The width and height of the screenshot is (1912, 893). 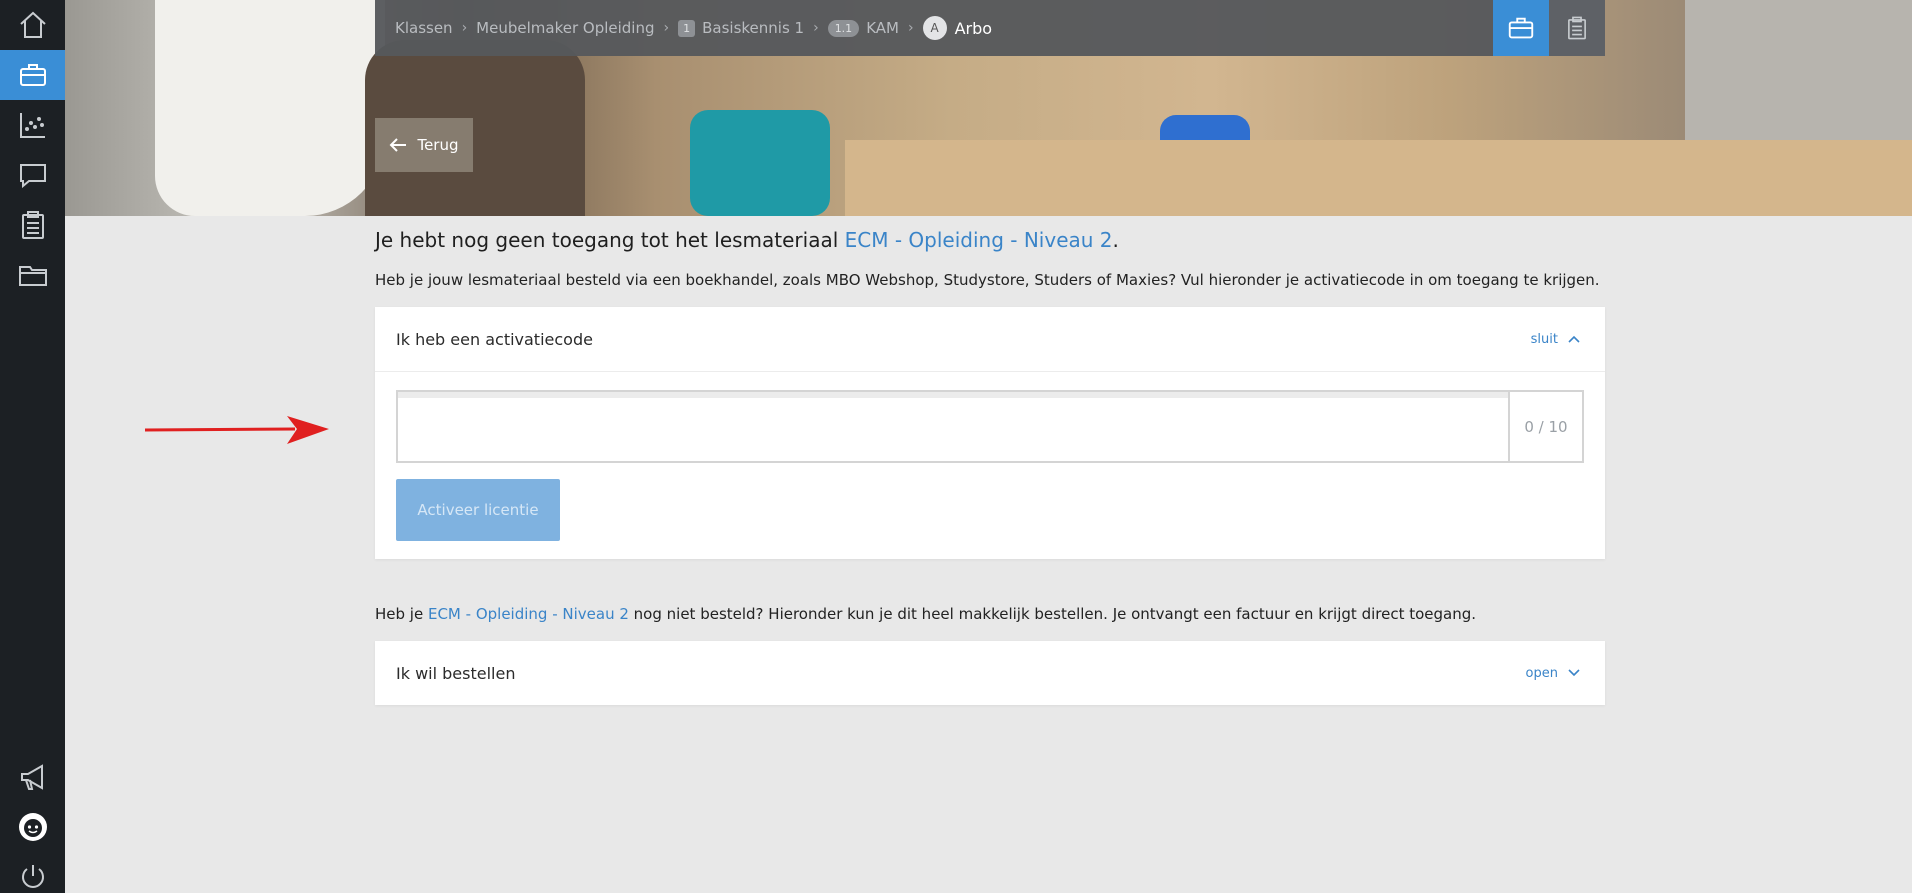 I want to click on briefcase-button, so click(x=32, y=75).